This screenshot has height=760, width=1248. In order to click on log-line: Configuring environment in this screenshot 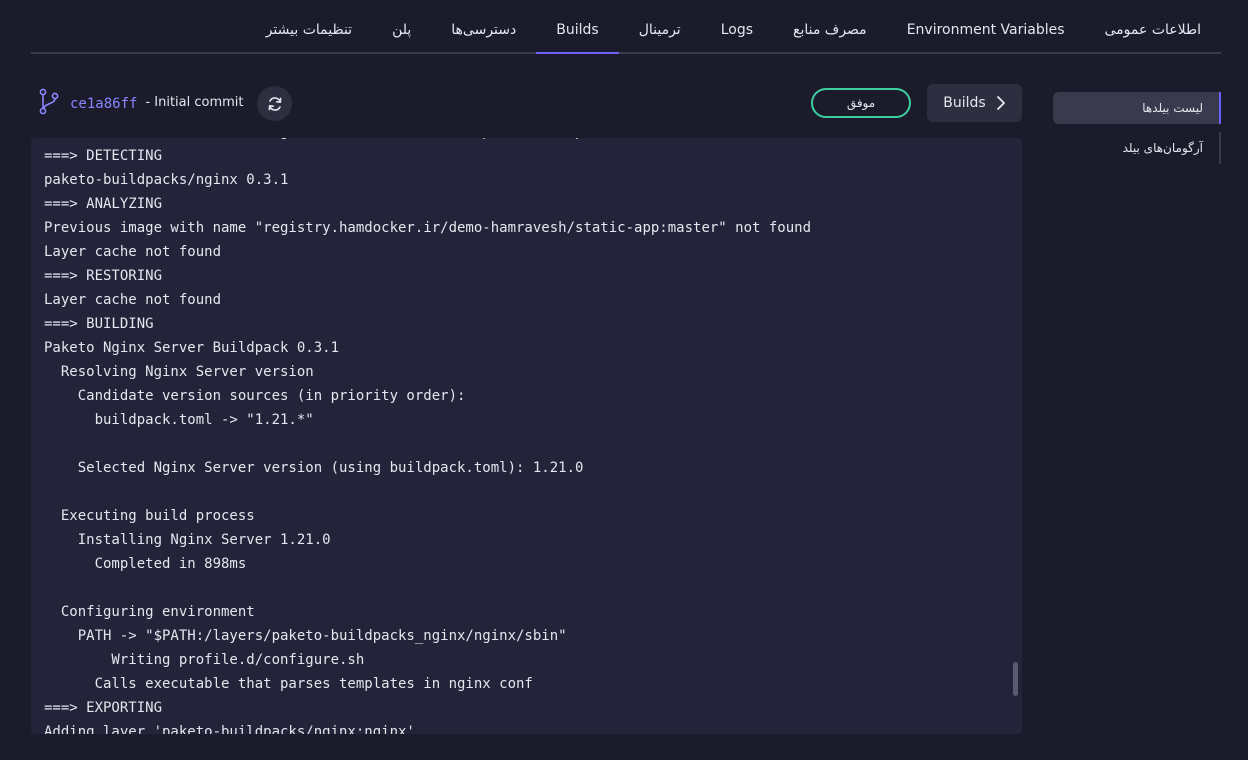, I will do `click(149, 612)`.